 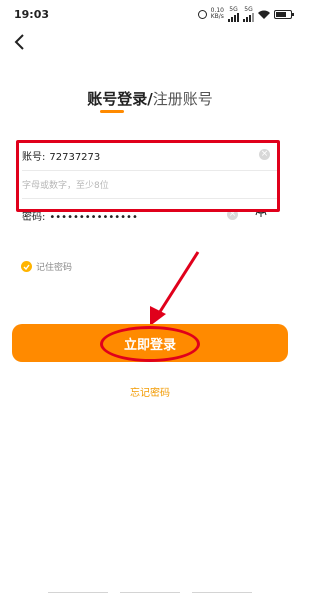 What do you see at coordinates (32, 14) in the screenshot?
I see `status-time: 19:03` at bounding box center [32, 14].